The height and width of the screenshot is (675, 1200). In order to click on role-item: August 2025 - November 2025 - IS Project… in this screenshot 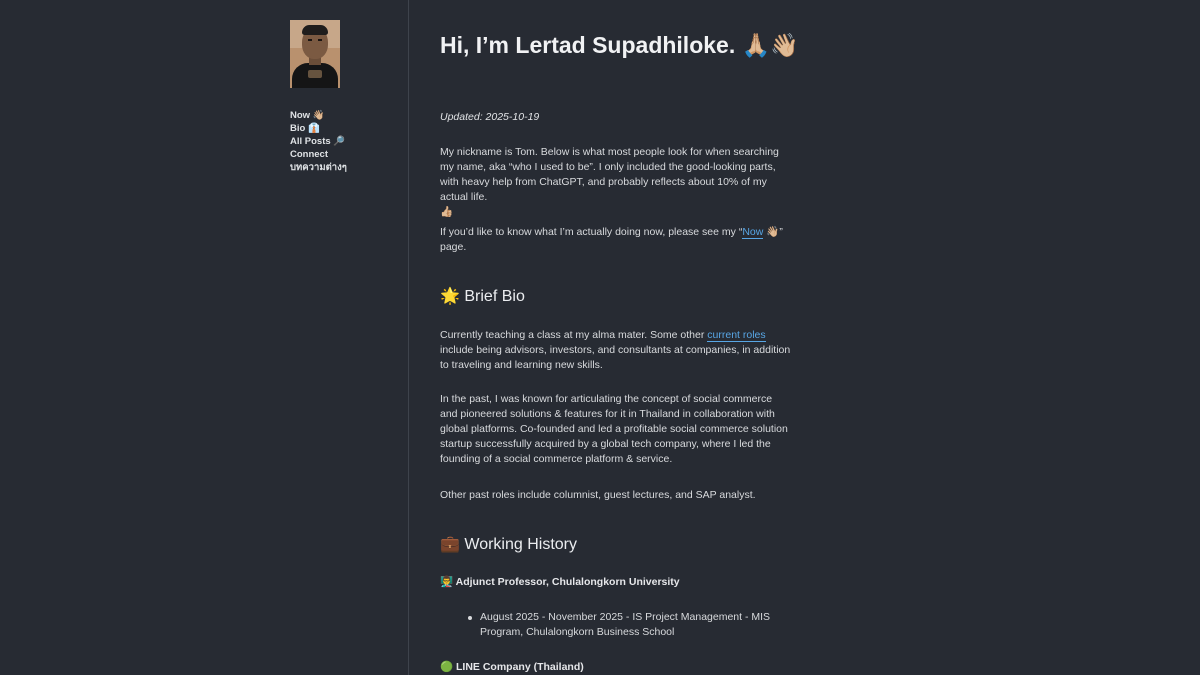, I will do `click(625, 624)`.